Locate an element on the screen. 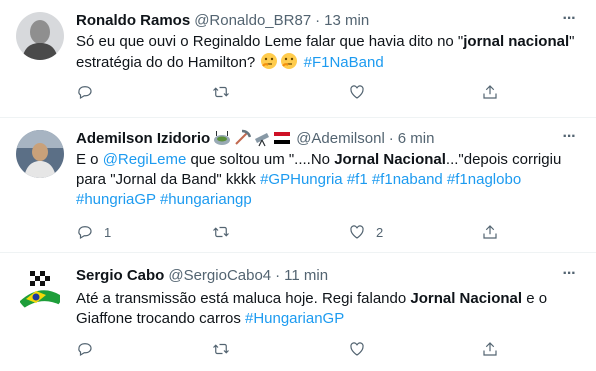 The image size is (596, 371). mention-link: @RegiLeme is located at coordinates (145, 159).